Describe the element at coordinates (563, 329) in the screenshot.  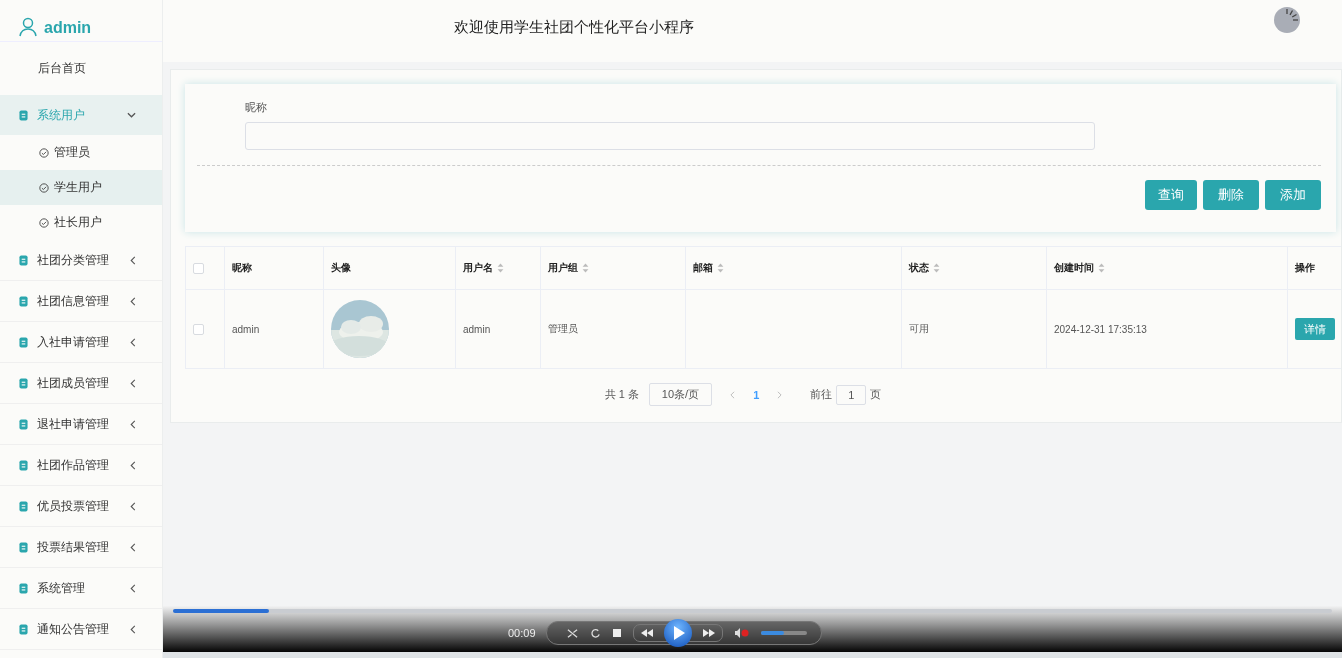
I see `table-cell: 管理员` at that location.